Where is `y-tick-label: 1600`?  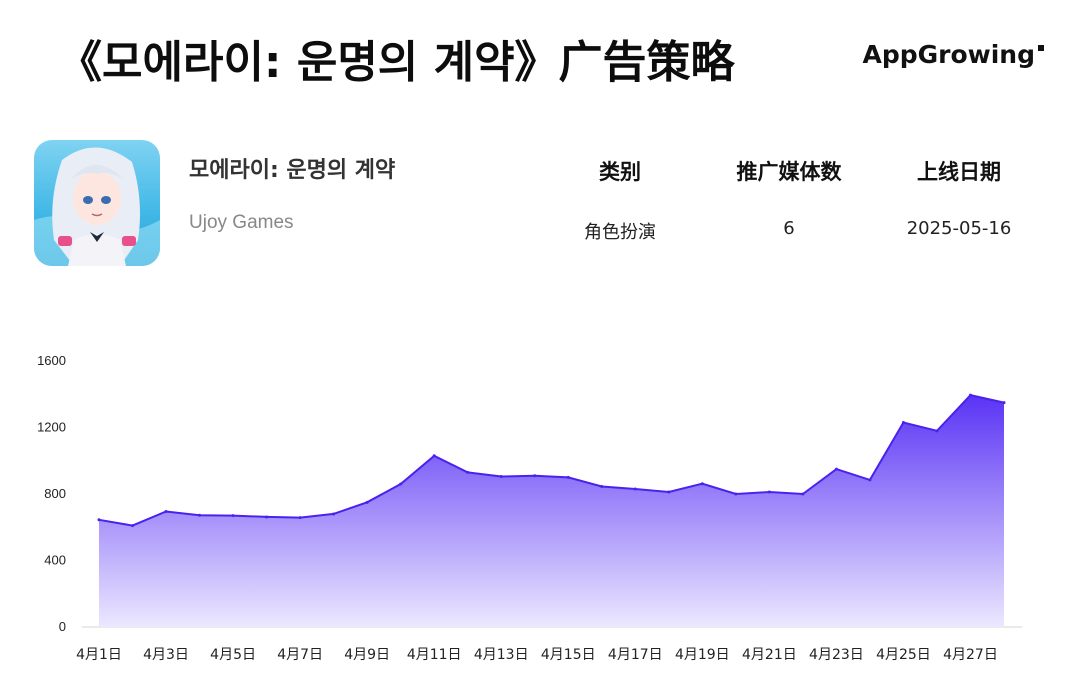
y-tick-label: 1600 is located at coordinates (51, 360).